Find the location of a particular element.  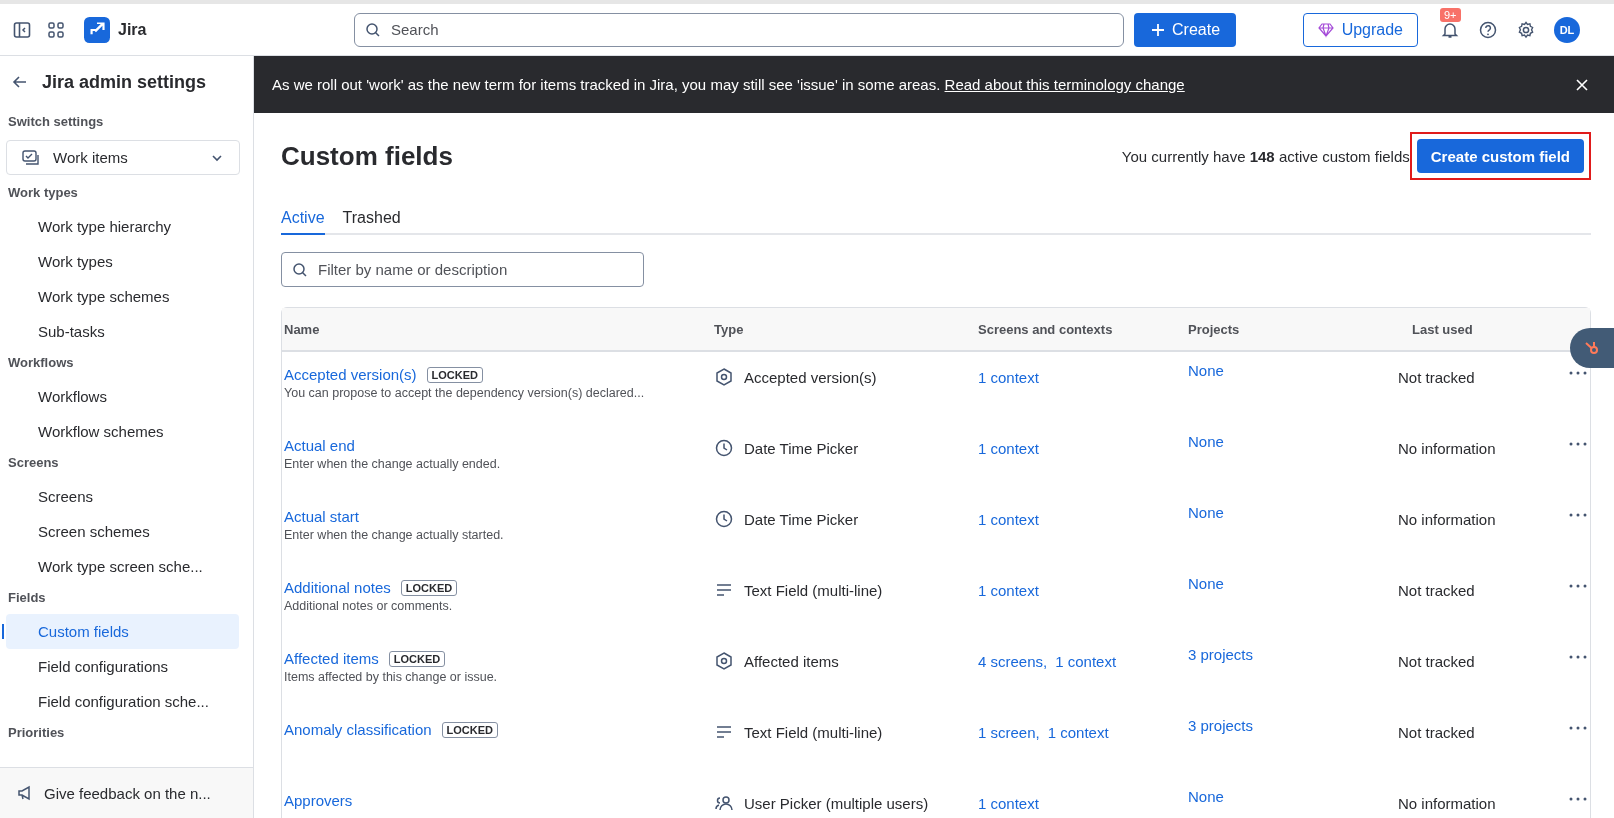

upgrade-button: Upgrade is located at coordinates (1360, 29).